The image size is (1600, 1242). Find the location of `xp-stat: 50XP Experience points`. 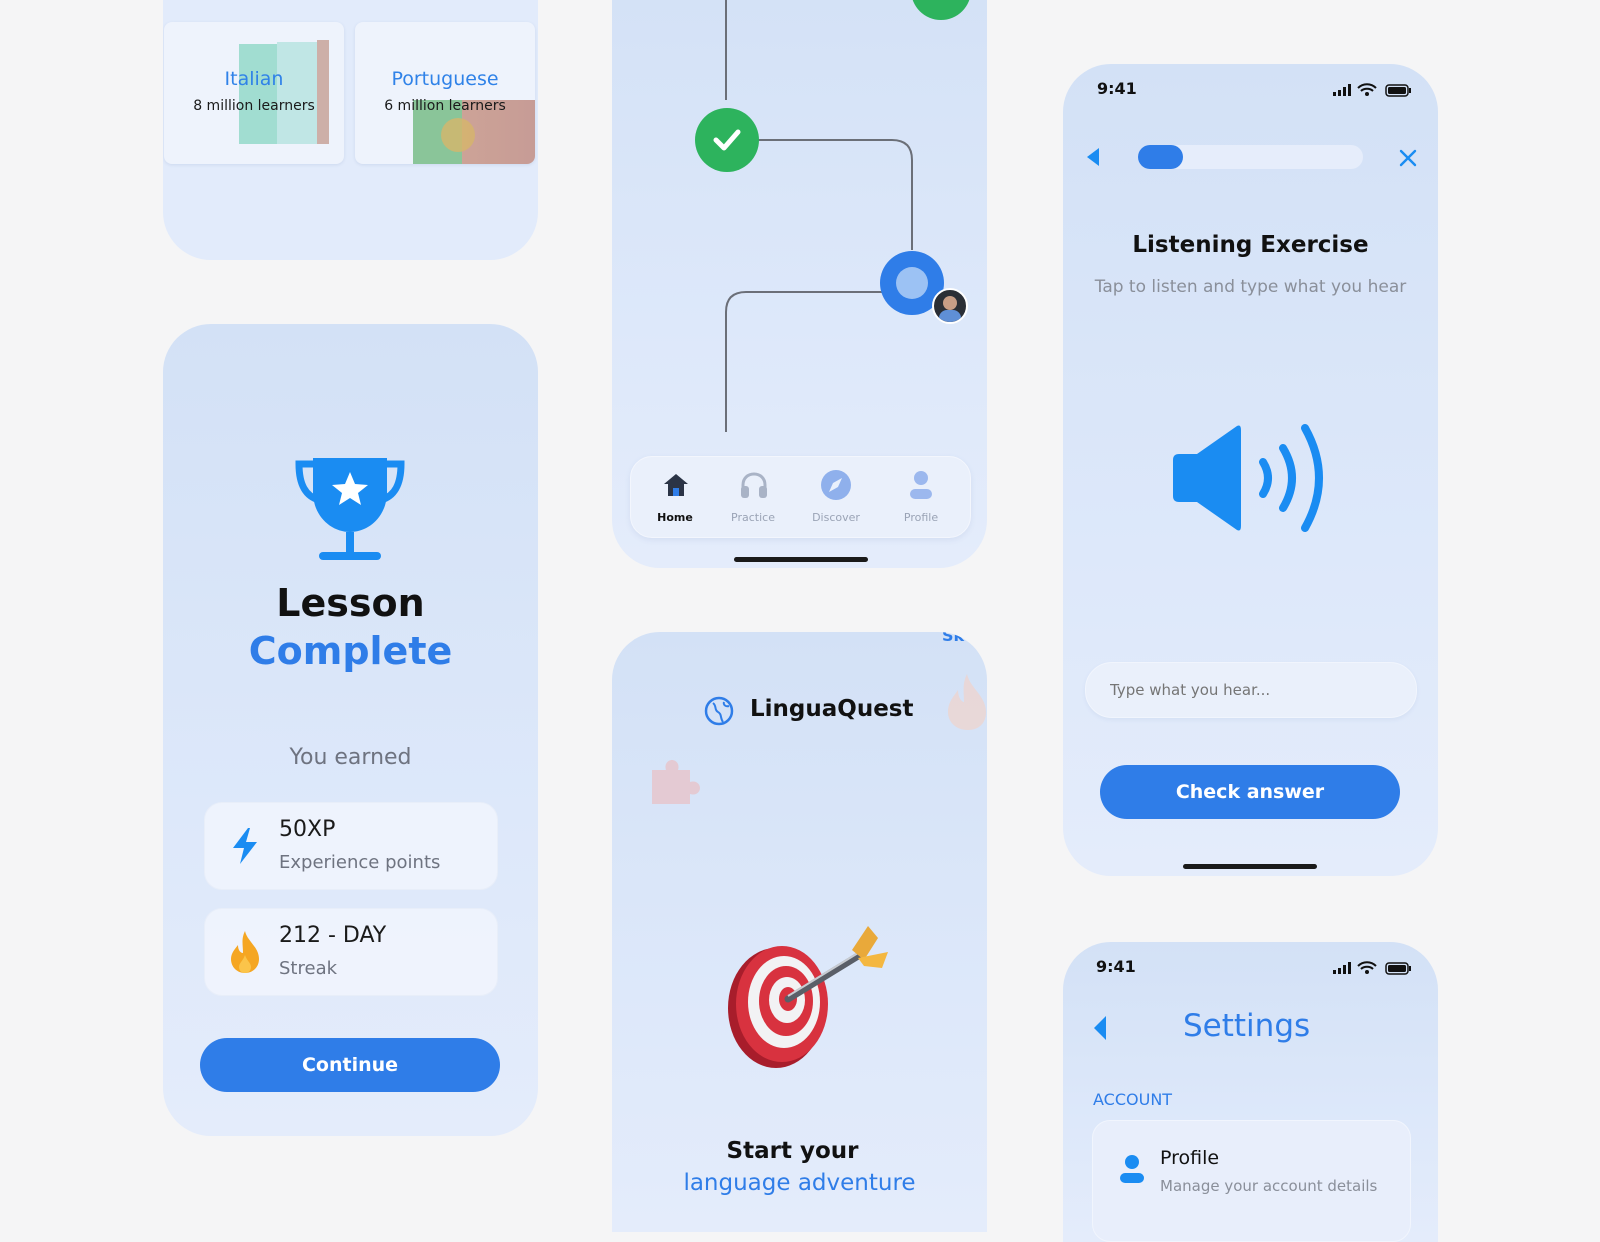

xp-stat: 50XP Experience points is located at coordinates (351, 846).